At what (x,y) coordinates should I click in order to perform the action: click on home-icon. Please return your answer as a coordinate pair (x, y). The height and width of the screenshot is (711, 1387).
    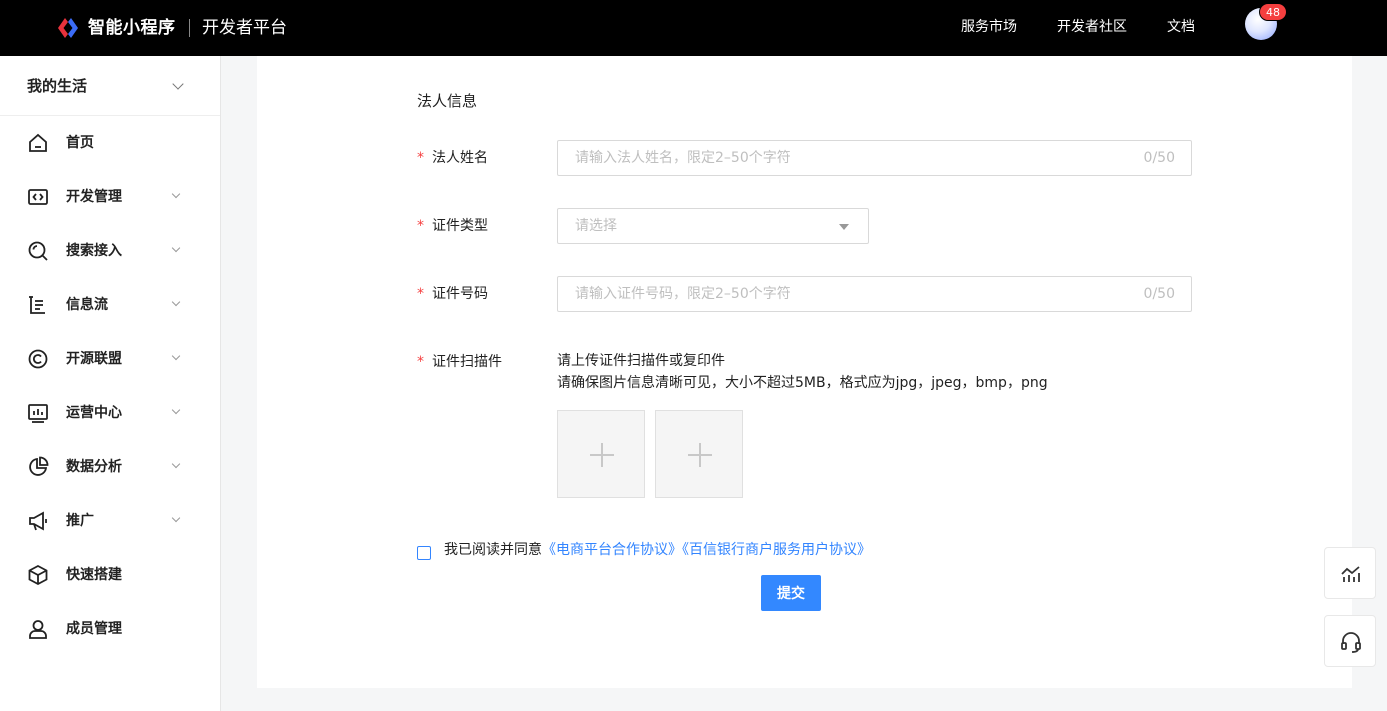
    Looking at the image, I should click on (38, 142).